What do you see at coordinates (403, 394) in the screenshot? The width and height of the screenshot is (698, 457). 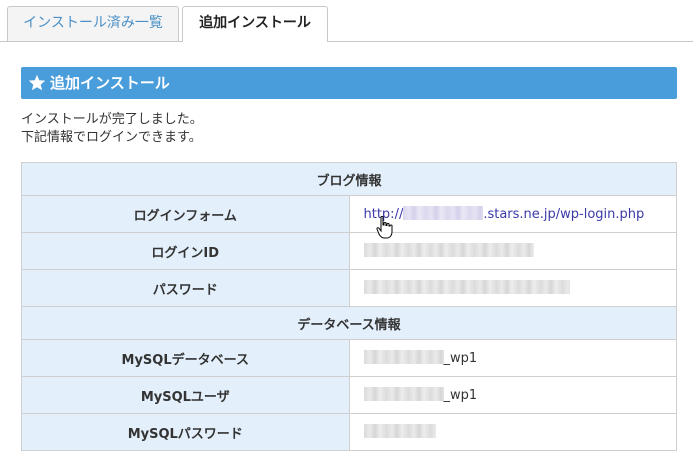 I see `redacted-user-prefix` at bounding box center [403, 394].